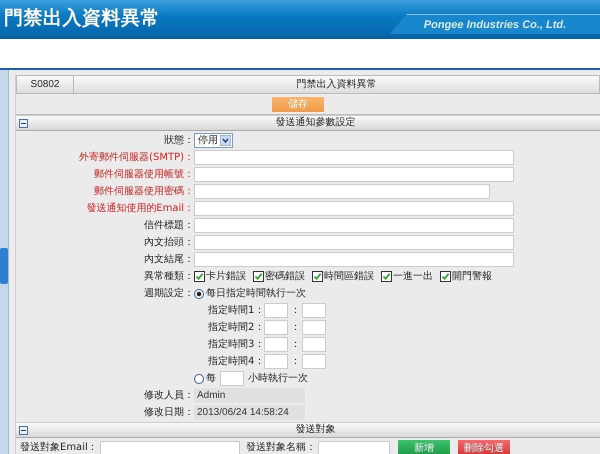 The image size is (600, 454). What do you see at coordinates (168, 413) in the screenshot?
I see `field-label: 修改日期：` at bounding box center [168, 413].